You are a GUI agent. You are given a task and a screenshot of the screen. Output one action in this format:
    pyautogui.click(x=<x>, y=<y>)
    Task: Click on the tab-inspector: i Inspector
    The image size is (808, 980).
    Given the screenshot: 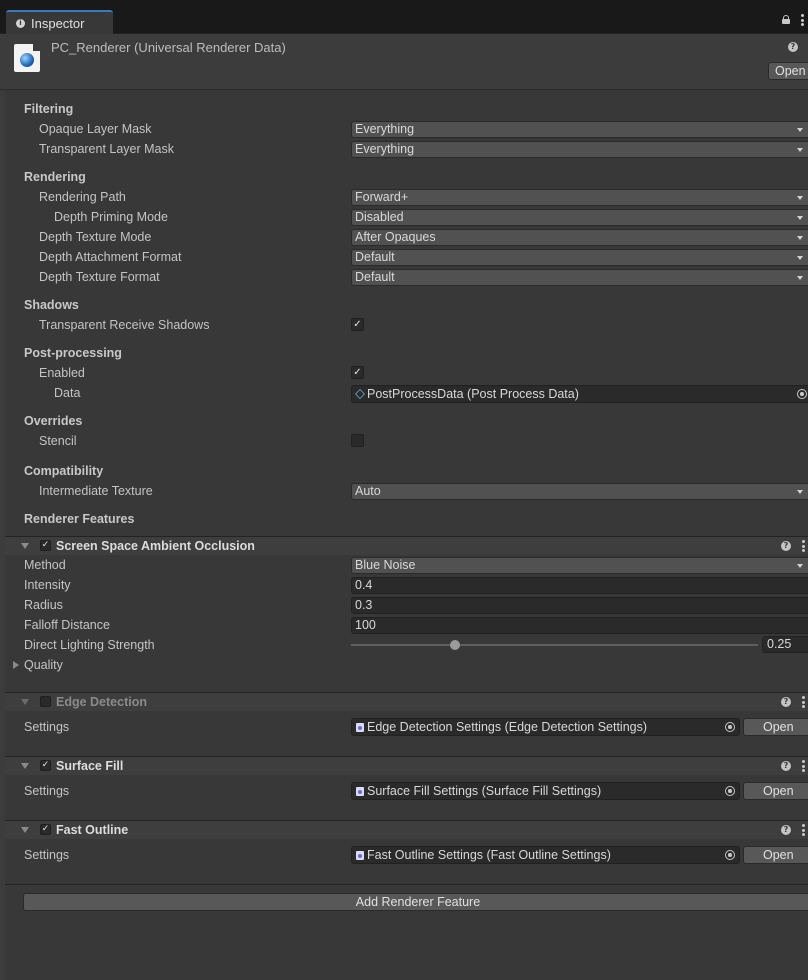 What is the action you would take?
    pyautogui.click(x=59, y=22)
    